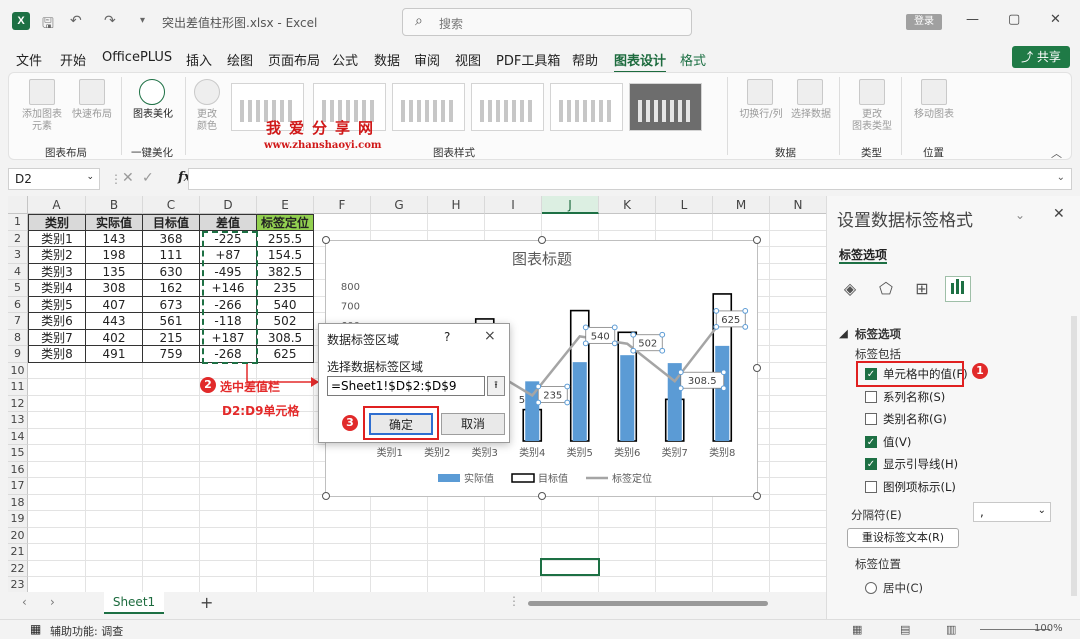  Describe the element at coordinates (57, 238) in the screenshot. I see `table-cell: 类别1` at that location.